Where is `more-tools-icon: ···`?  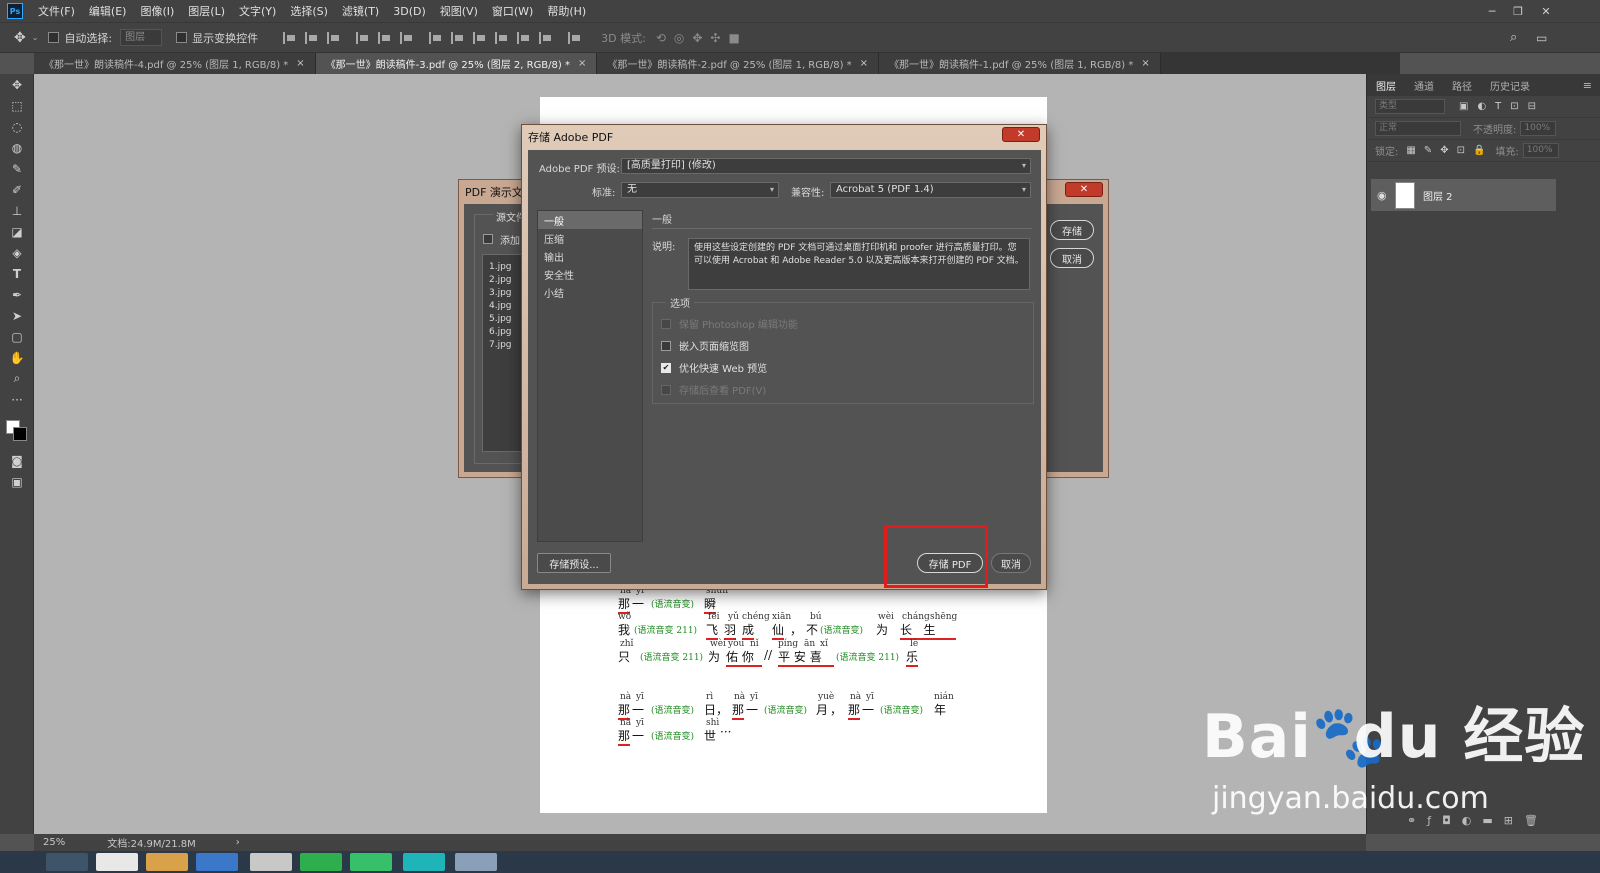
more-tools-icon: ··· is located at coordinates (17, 399).